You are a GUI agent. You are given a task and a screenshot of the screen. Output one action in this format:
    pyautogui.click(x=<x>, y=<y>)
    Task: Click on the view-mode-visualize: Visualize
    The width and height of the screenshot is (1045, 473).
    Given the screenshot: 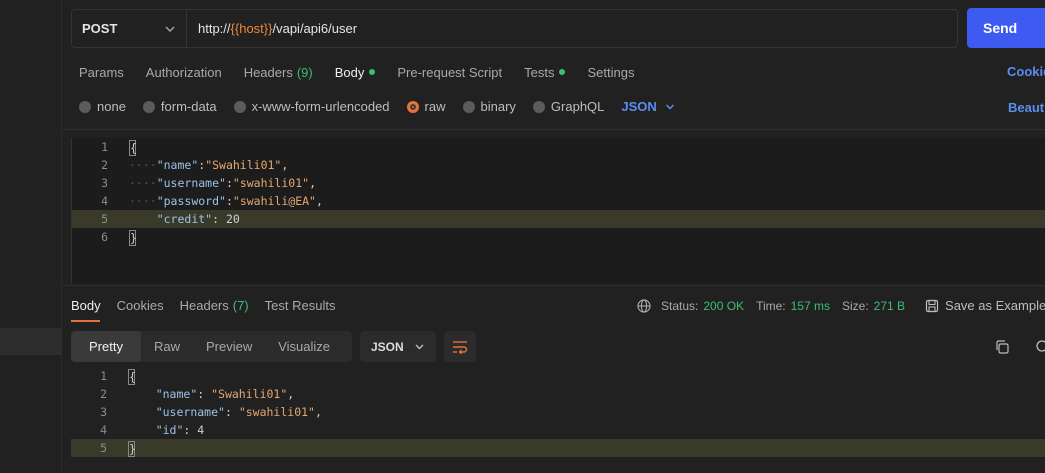 What is the action you would take?
    pyautogui.click(x=304, y=346)
    